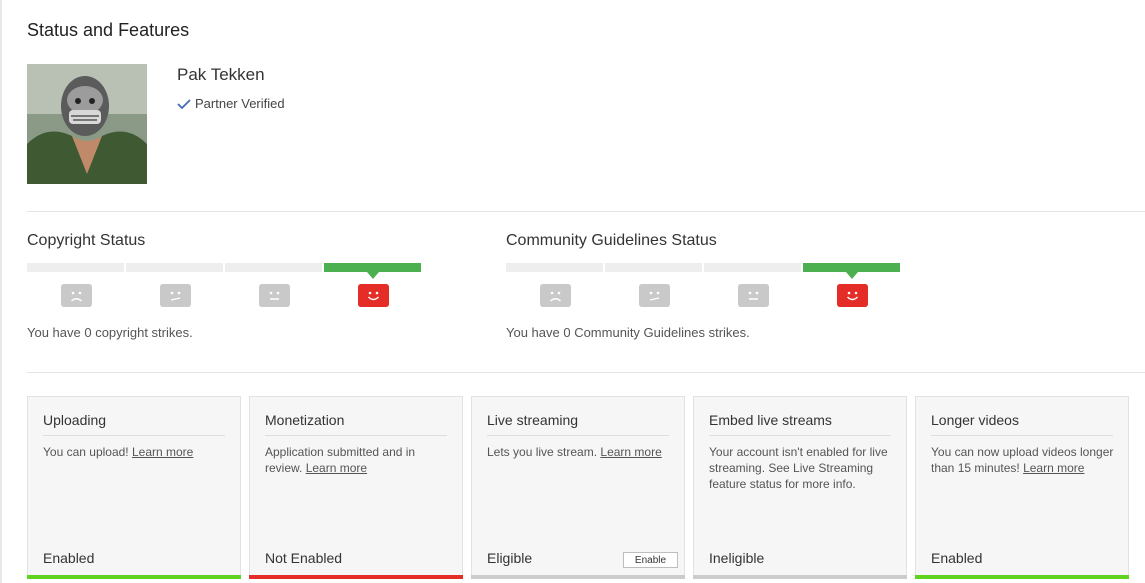 The image size is (1145, 583). What do you see at coordinates (1, 291) in the screenshot?
I see `left-border` at bounding box center [1, 291].